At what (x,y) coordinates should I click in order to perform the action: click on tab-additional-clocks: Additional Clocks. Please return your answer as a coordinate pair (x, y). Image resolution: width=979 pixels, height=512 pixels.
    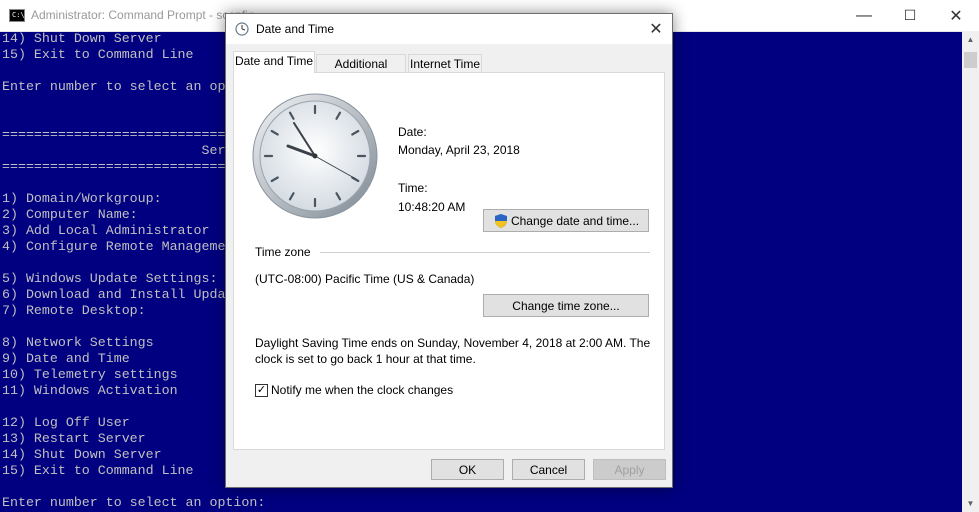
    Looking at the image, I should click on (361, 72).